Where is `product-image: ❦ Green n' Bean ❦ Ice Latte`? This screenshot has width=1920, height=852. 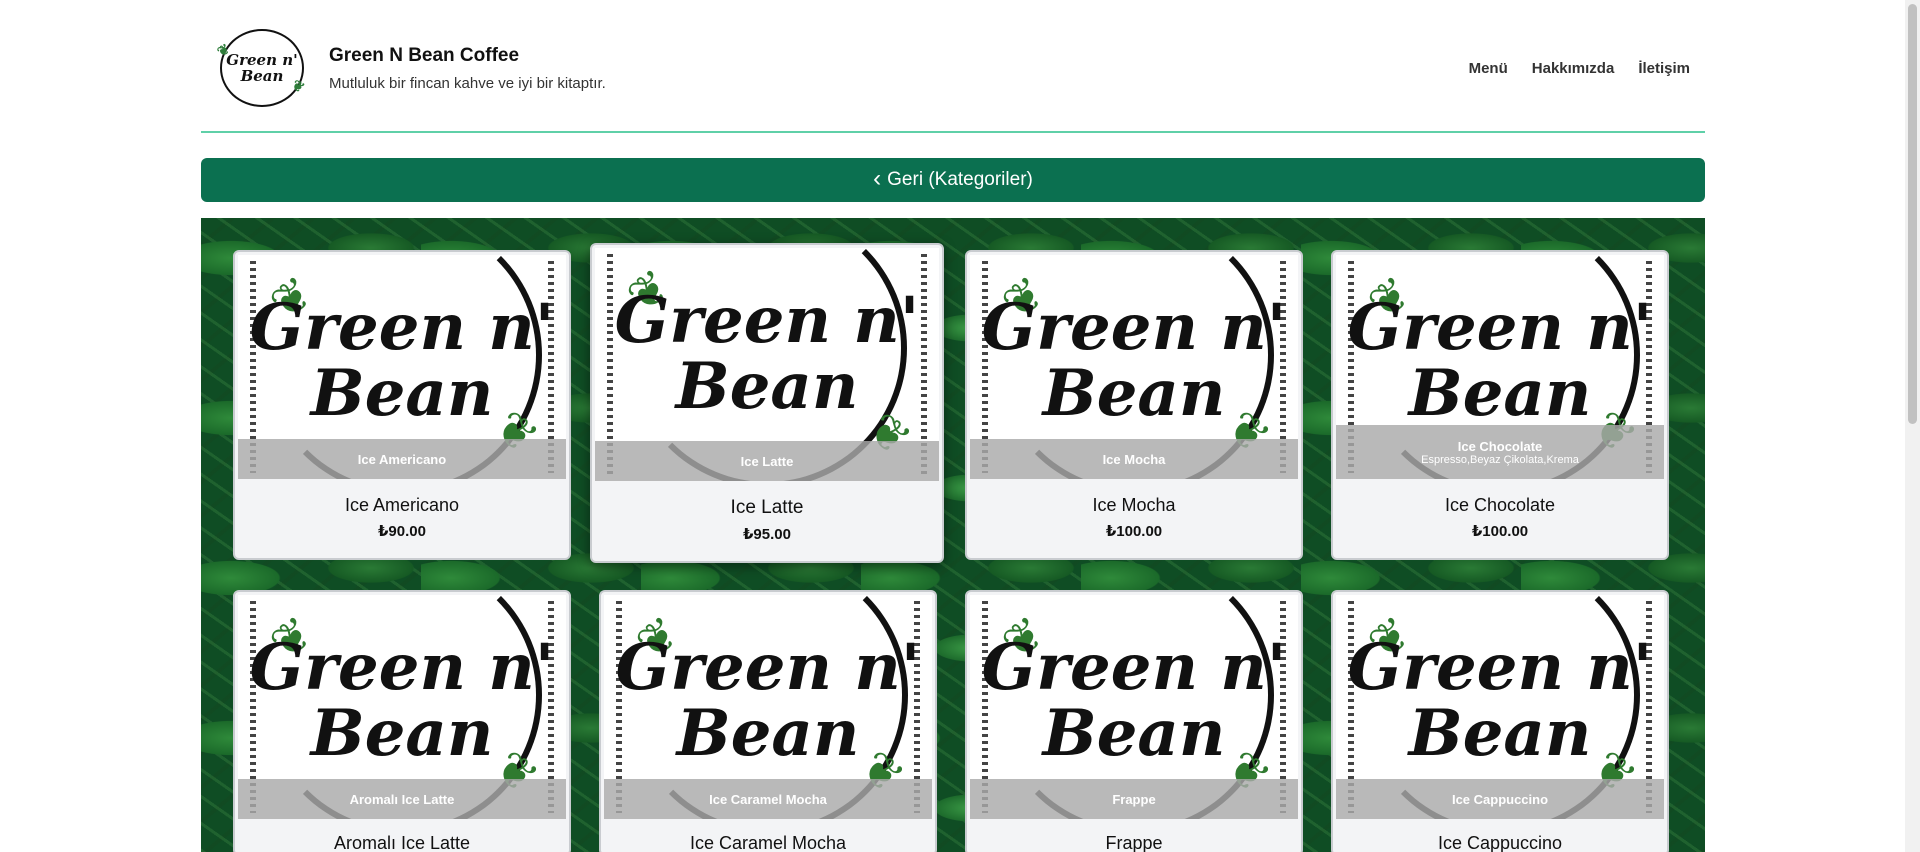 product-image: ❦ Green n' Bean ❦ Ice Latte is located at coordinates (767, 364).